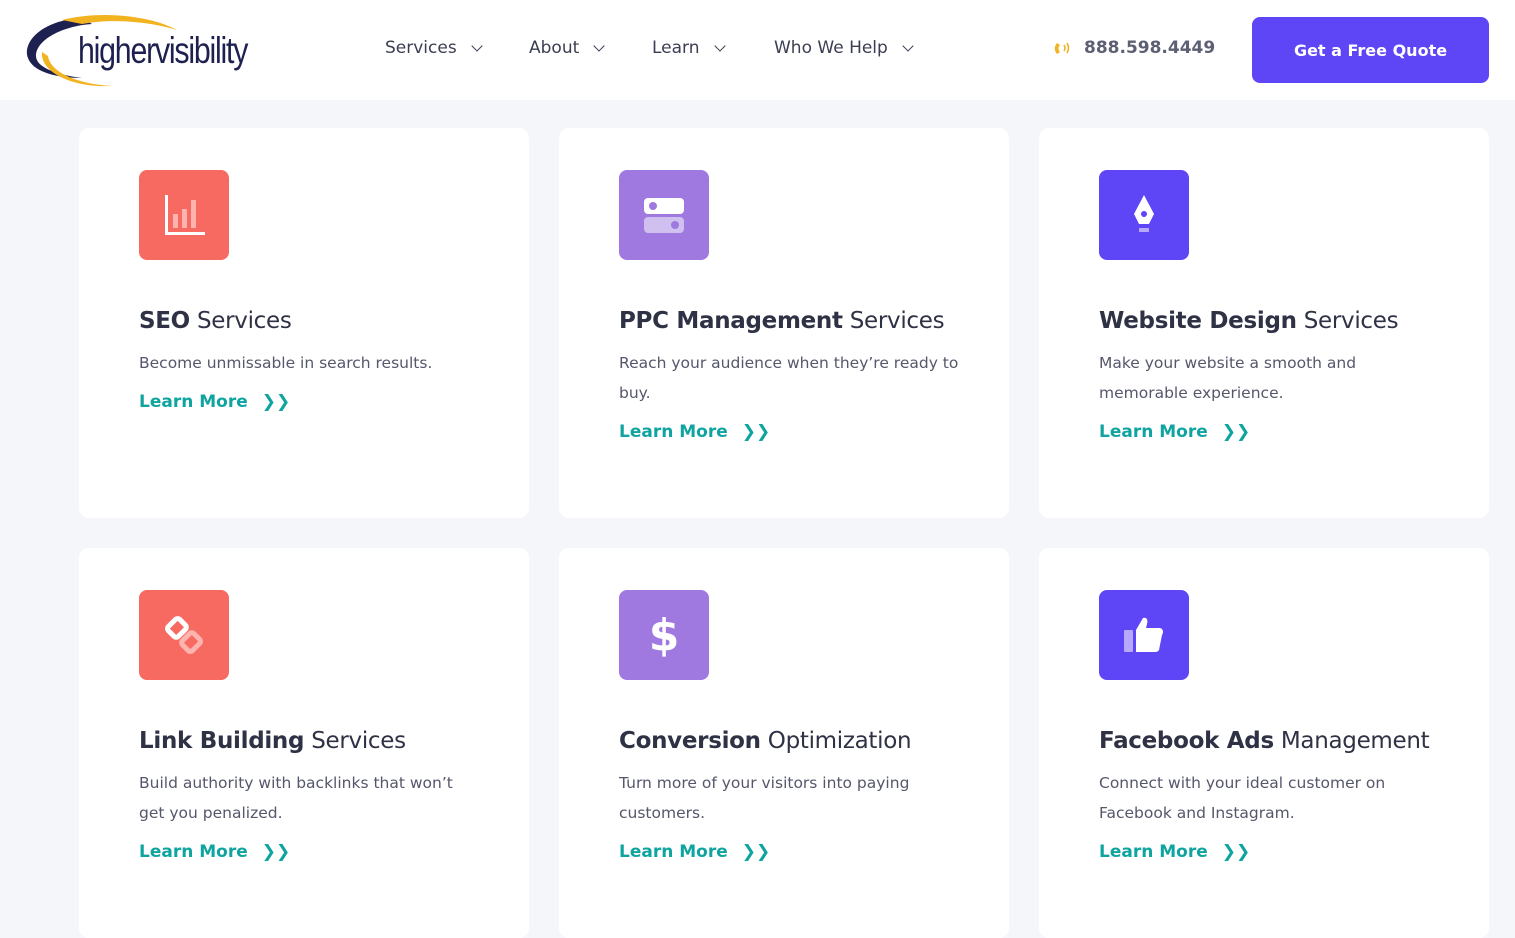  Describe the element at coordinates (421, 48) in the screenshot. I see `nav-label: Services` at that location.